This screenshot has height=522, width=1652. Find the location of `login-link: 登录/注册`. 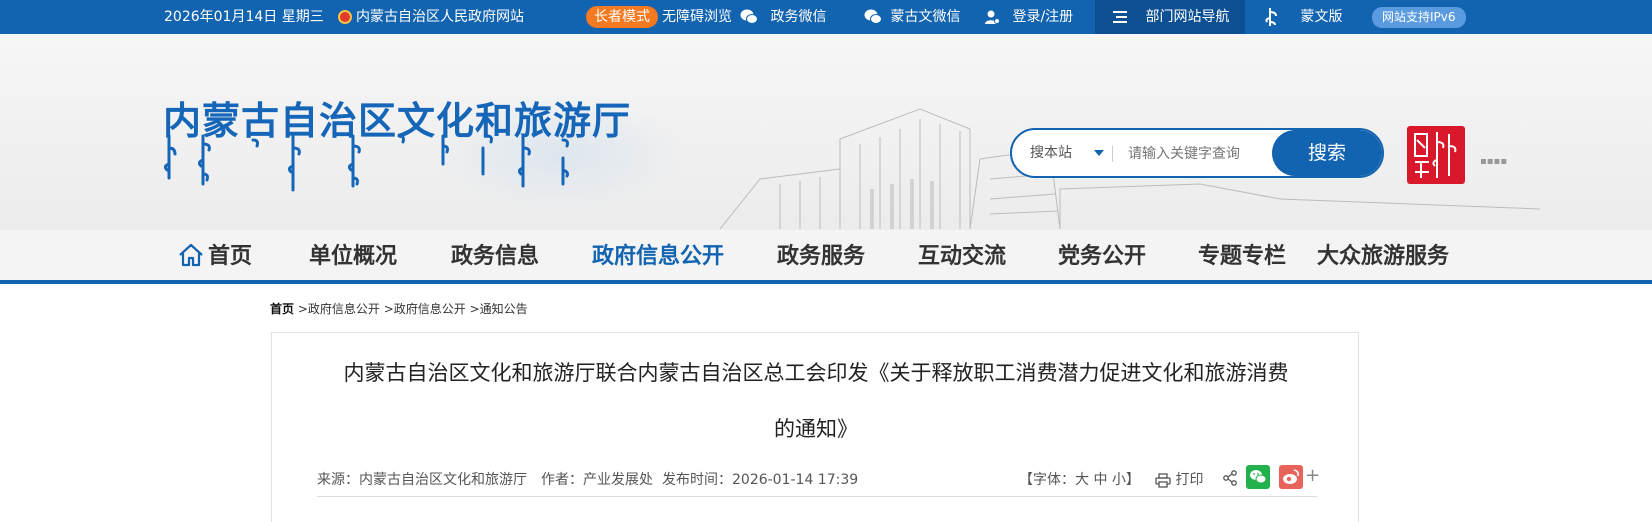

login-link: 登录/注册 is located at coordinates (1028, 17).